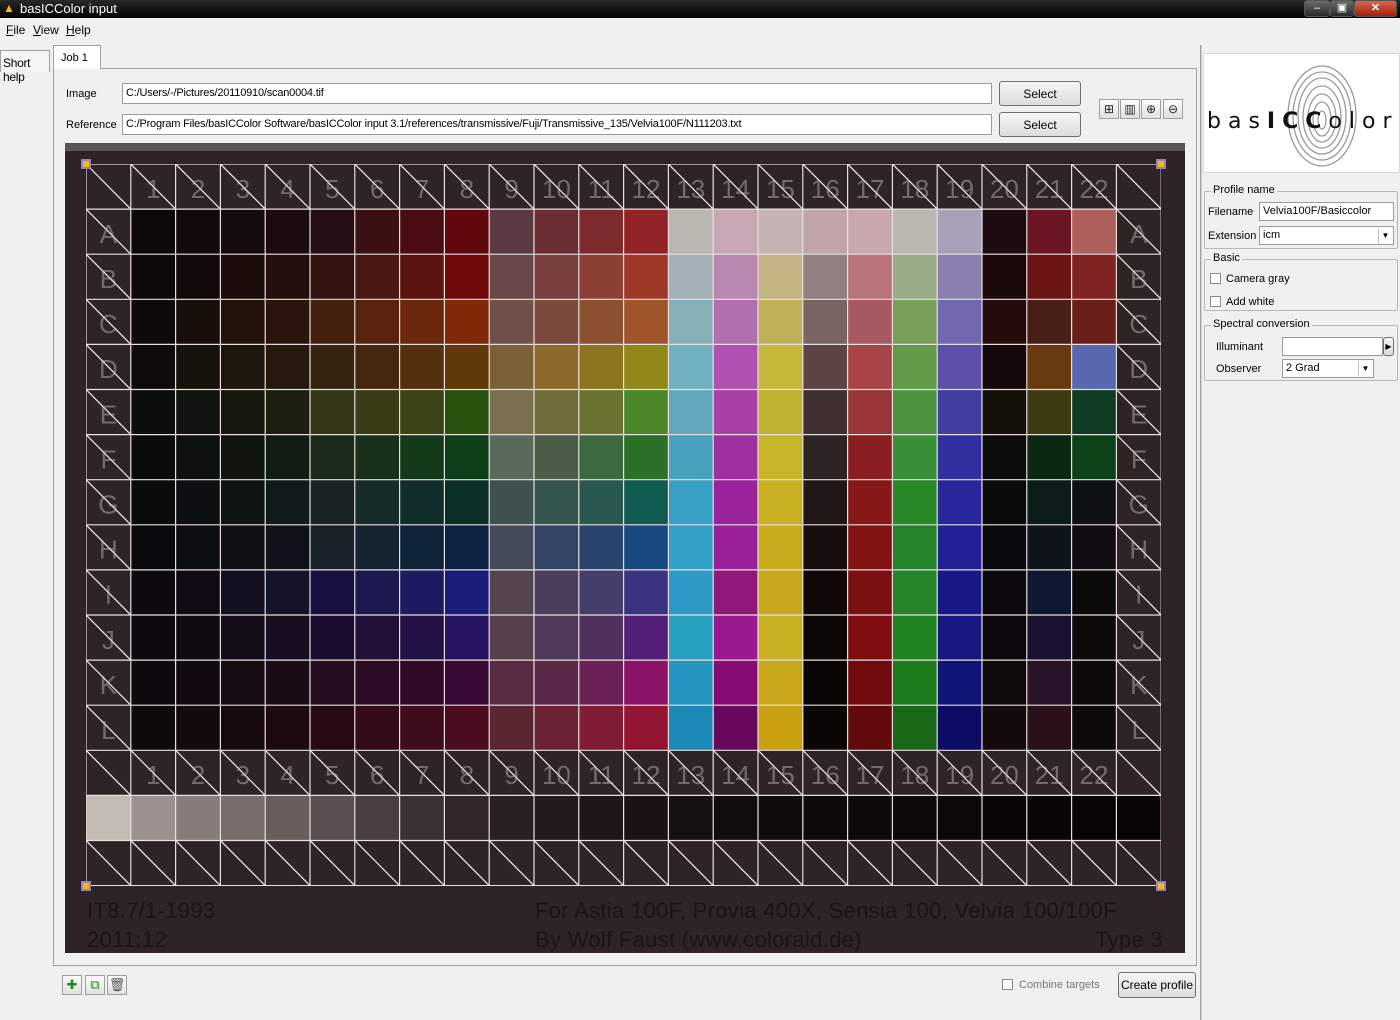 The width and height of the screenshot is (1400, 1020). What do you see at coordinates (77, 57) in the screenshot?
I see `tab-job-1: Job 1` at bounding box center [77, 57].